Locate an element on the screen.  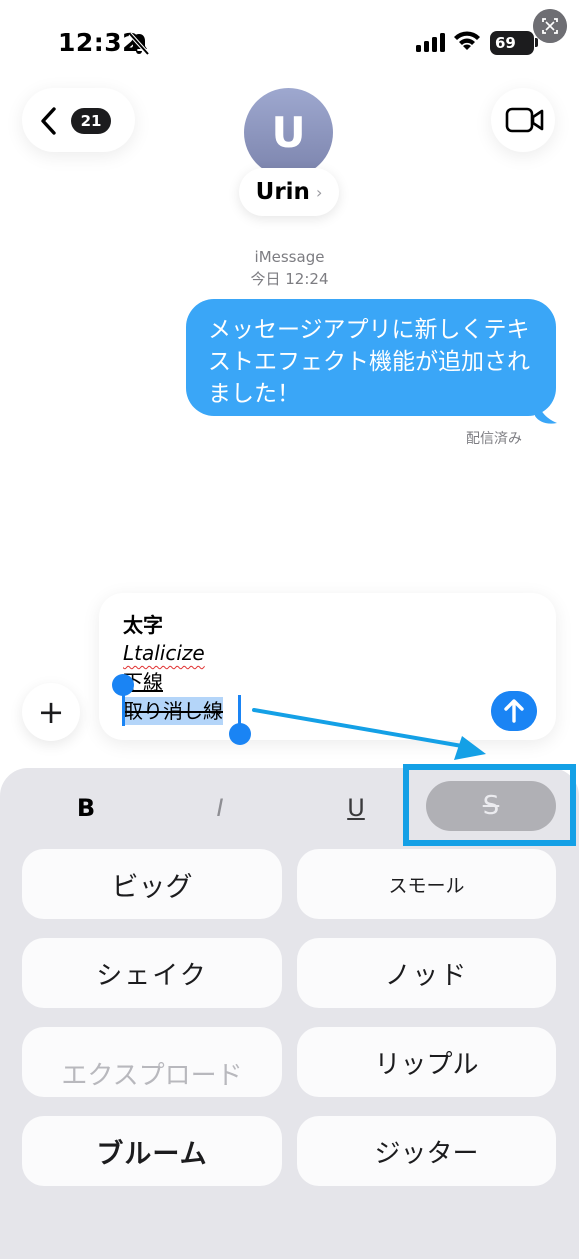
contact-name-button: Urin › is located at coordinates (289, 192).